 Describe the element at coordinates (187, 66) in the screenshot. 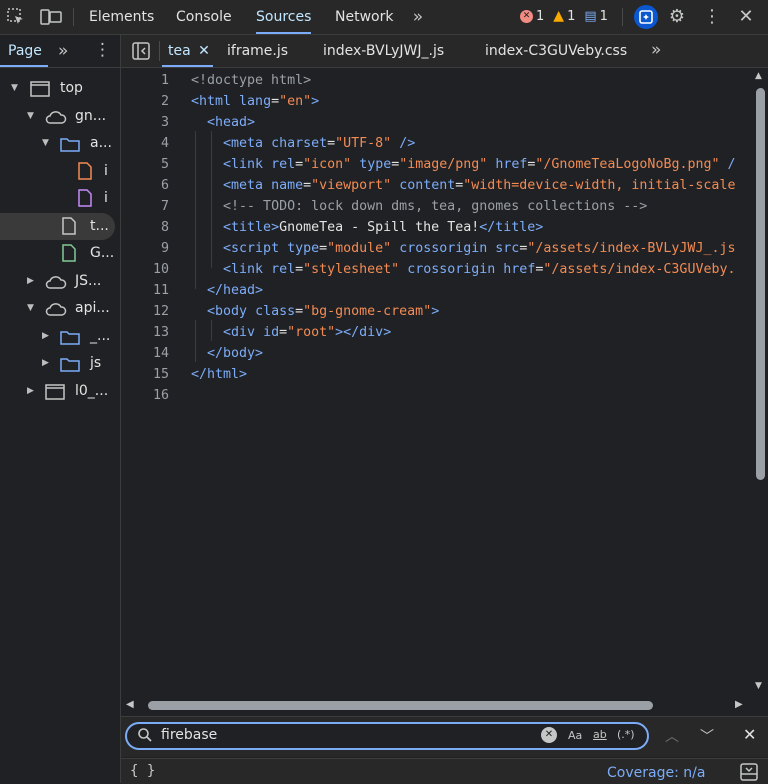

I see `active-tab-indicator` at that location.